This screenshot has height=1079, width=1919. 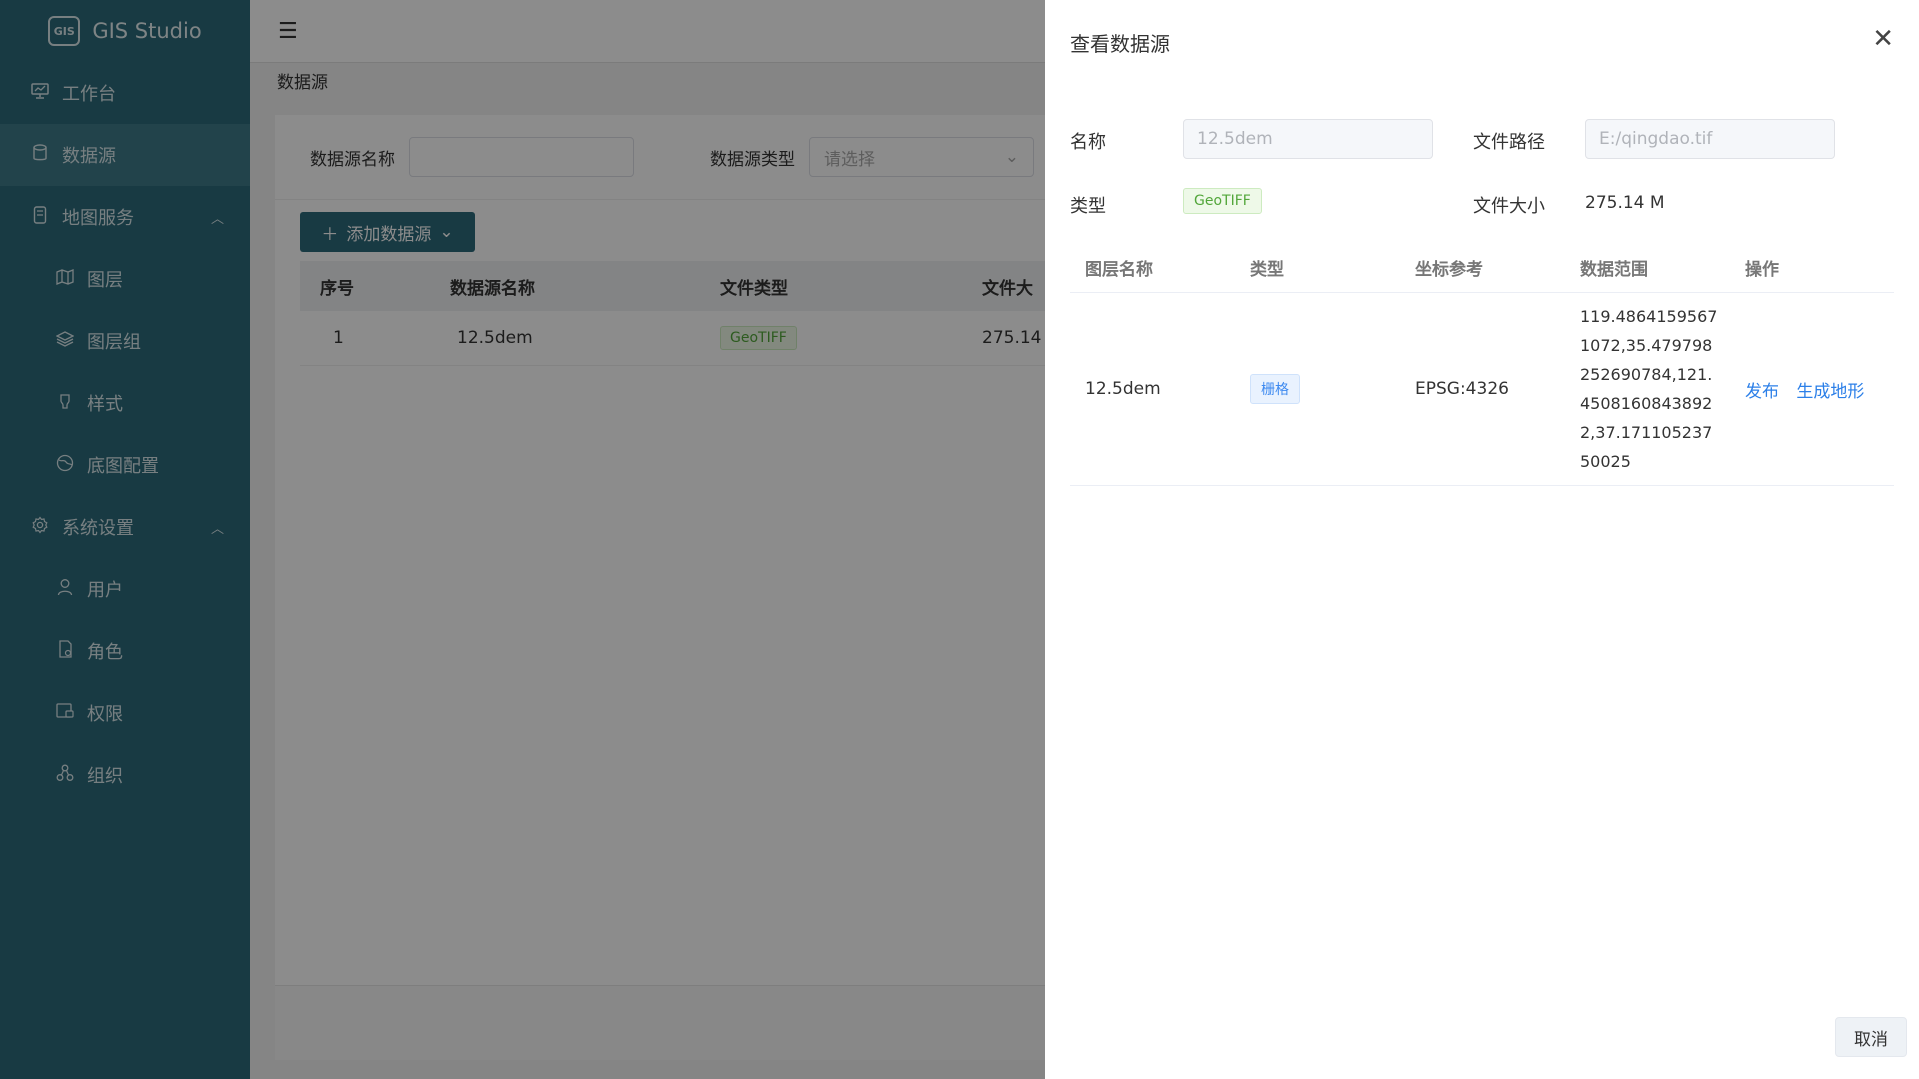 What do you see at coordinates (1308, 139) in the screenshot?
I see `name-field: 12.5dem` at bounding box center [1308, 139].